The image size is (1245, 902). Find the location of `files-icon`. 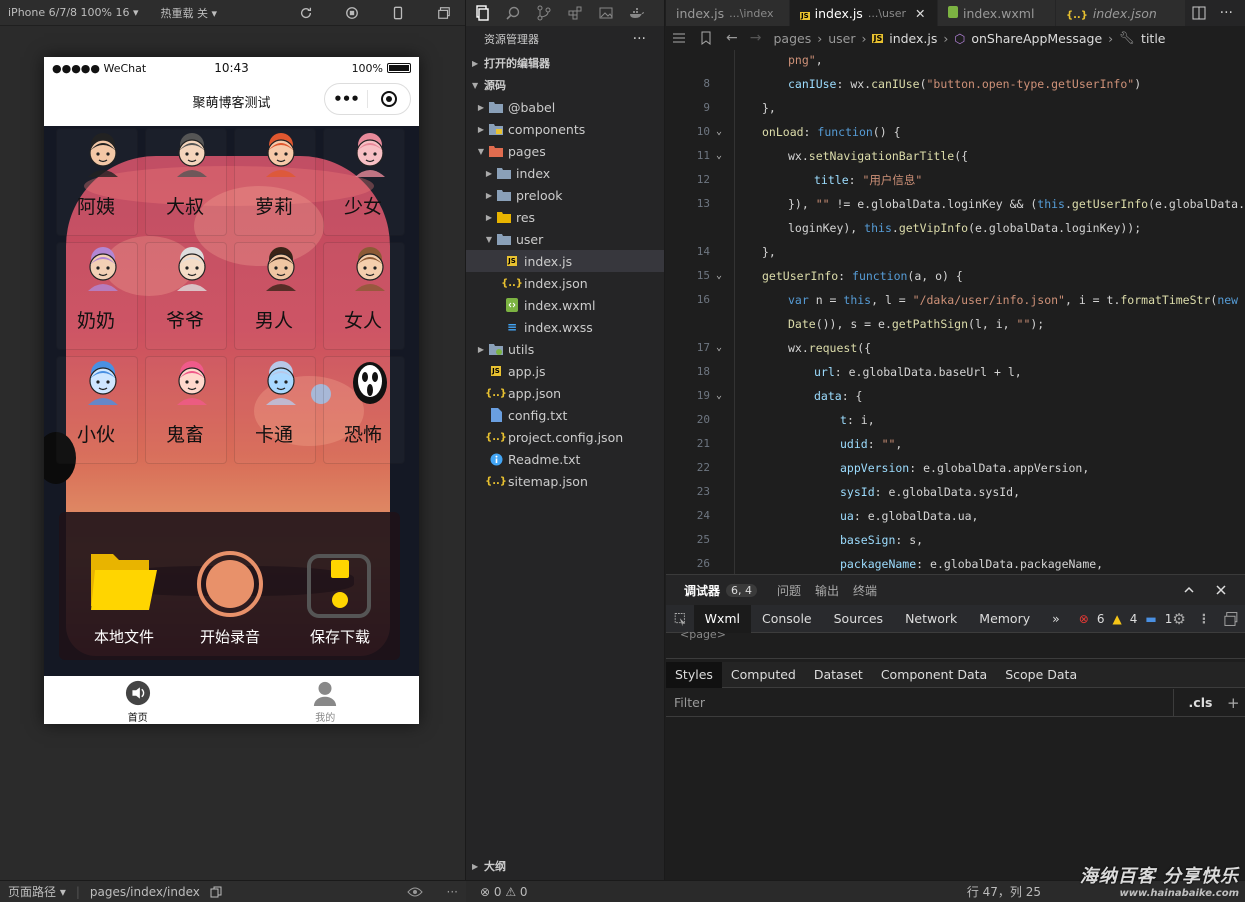

files-icon is located at coordinates (482, 13).